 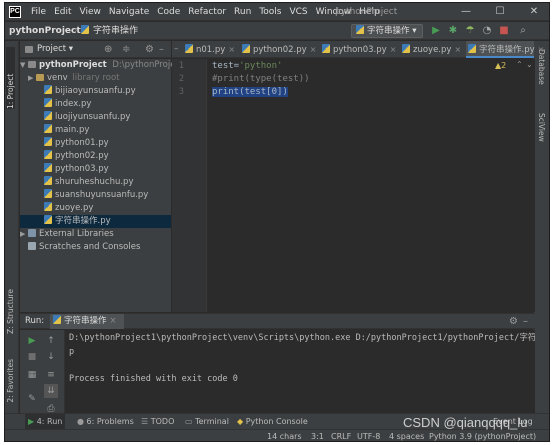 I want to click on status-encoding: UTF-8, so click(x=368, y=435).